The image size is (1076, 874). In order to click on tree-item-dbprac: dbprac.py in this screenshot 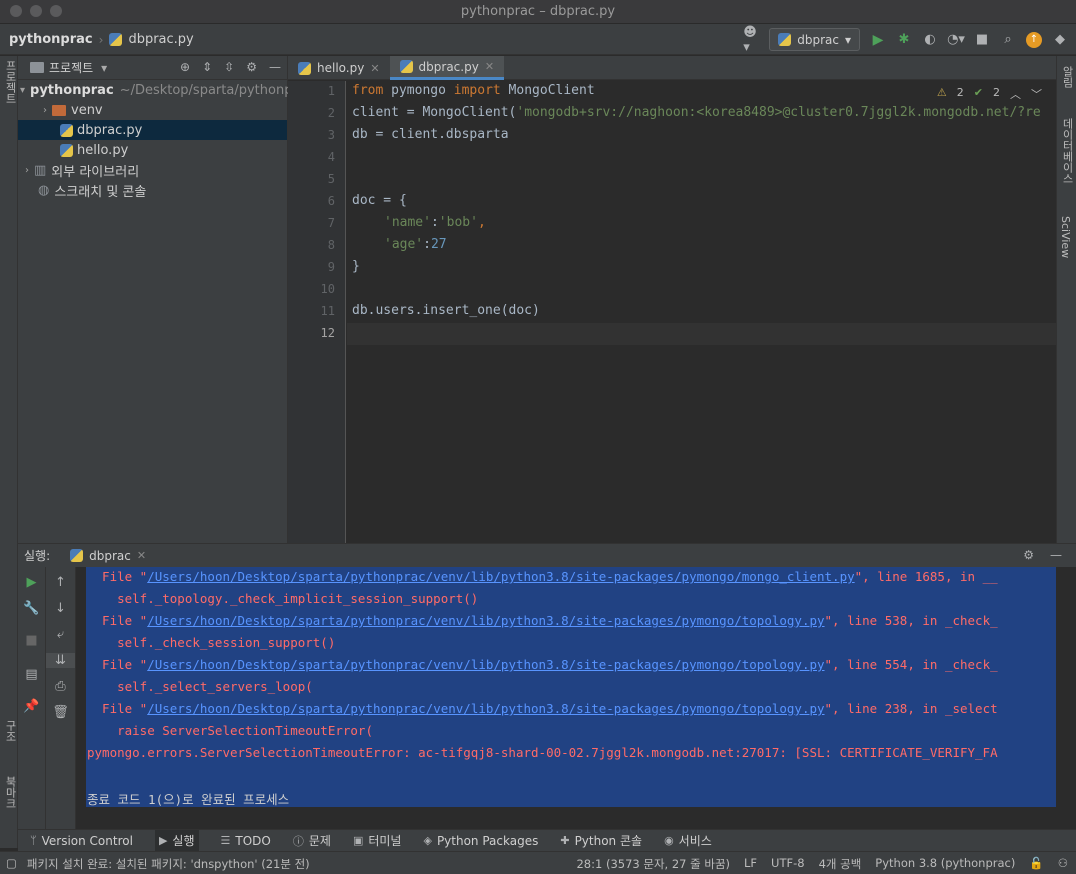, I will do `click(152, 130)`.